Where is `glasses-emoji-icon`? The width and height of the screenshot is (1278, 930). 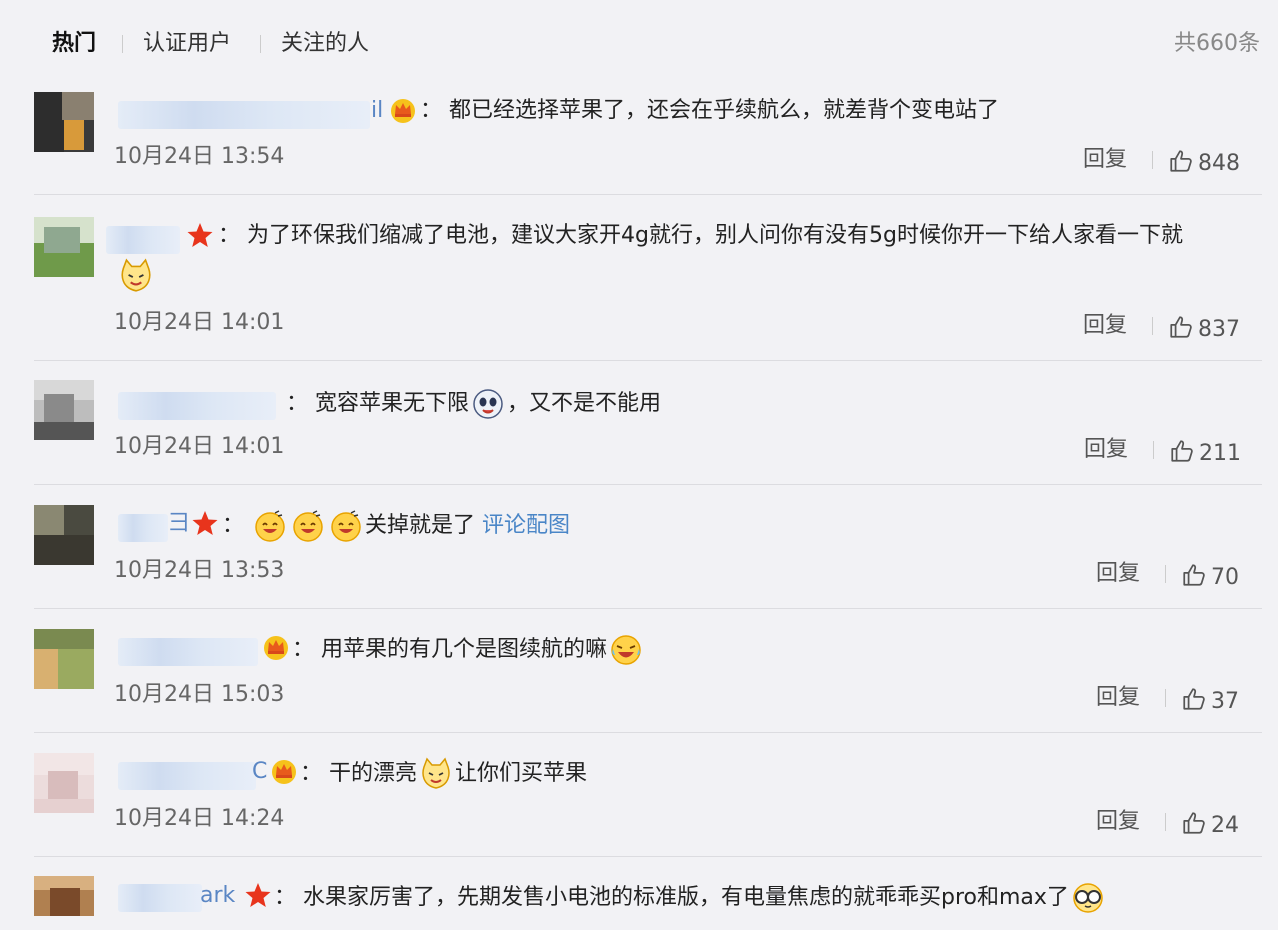 glasses-emoji-icon is located at coordinates (1088, 898).